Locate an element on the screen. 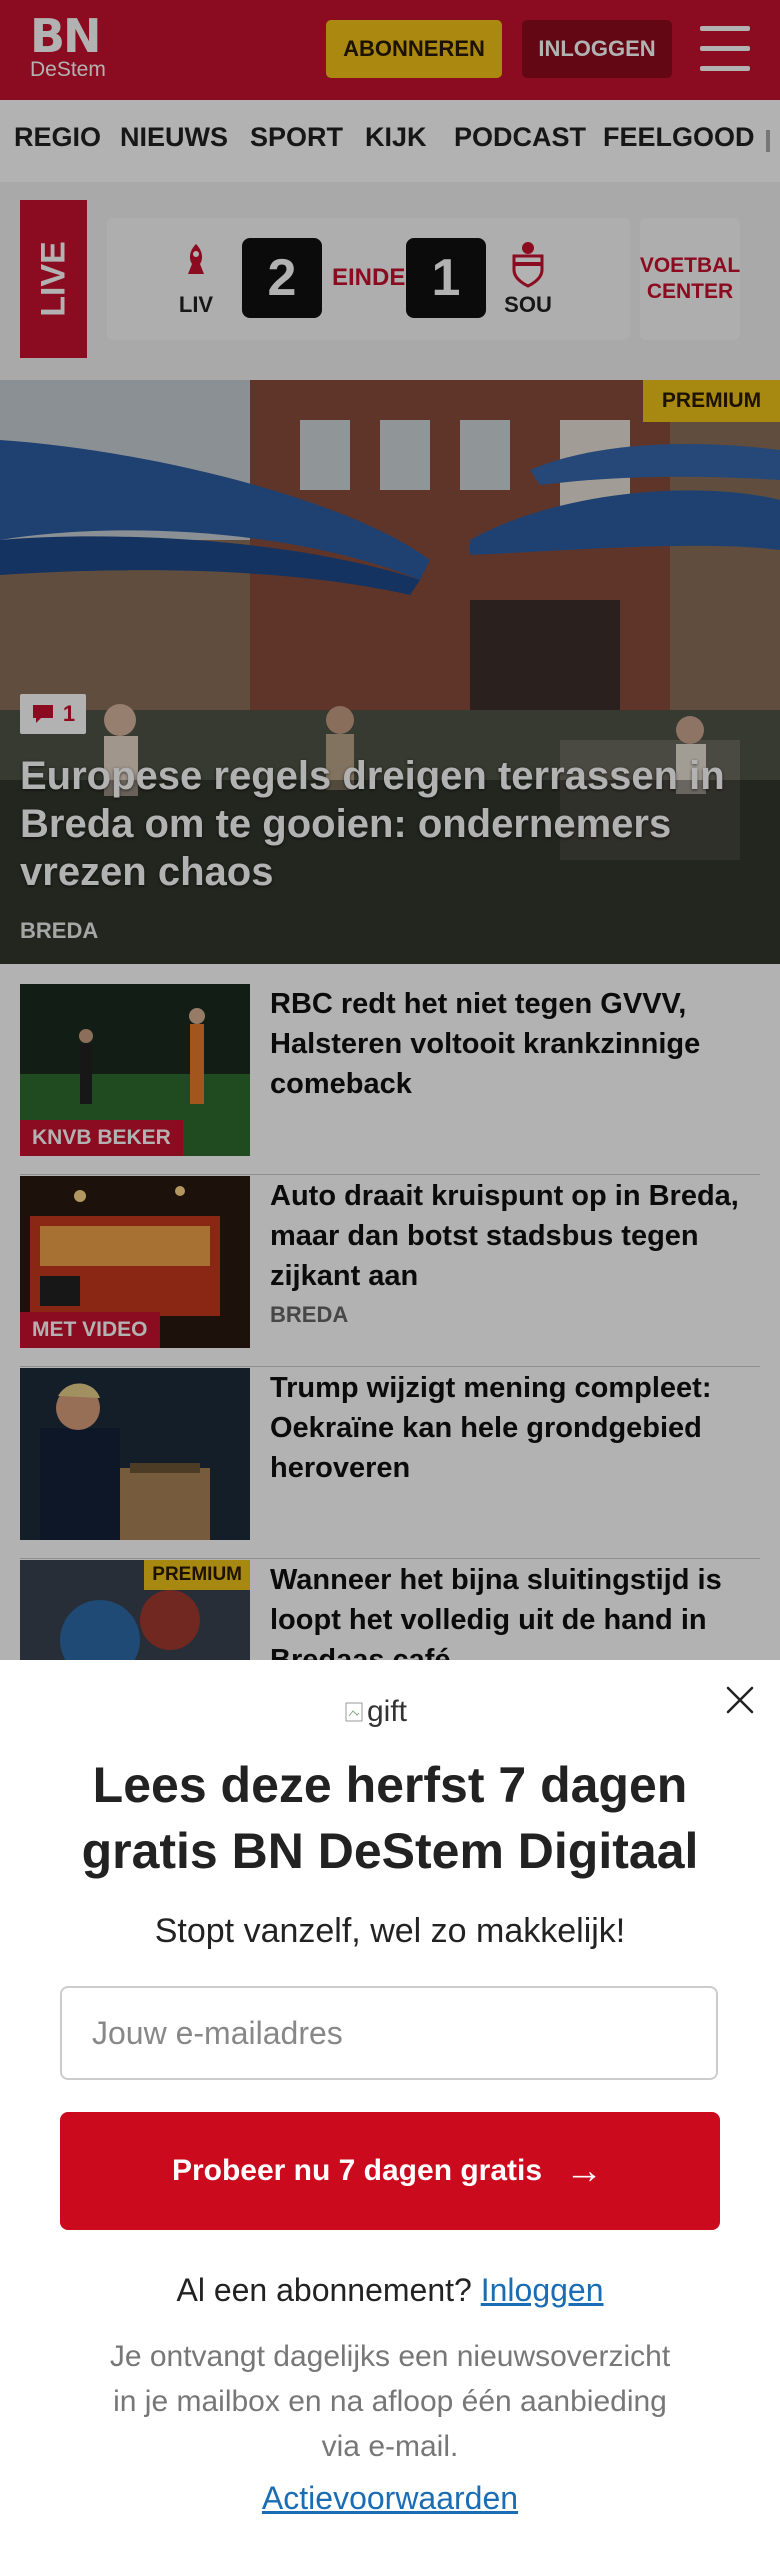 The image size is (780, 2560). login-prompt: Al een abonnement? Inloggen is located at coordinates (390, 2290).